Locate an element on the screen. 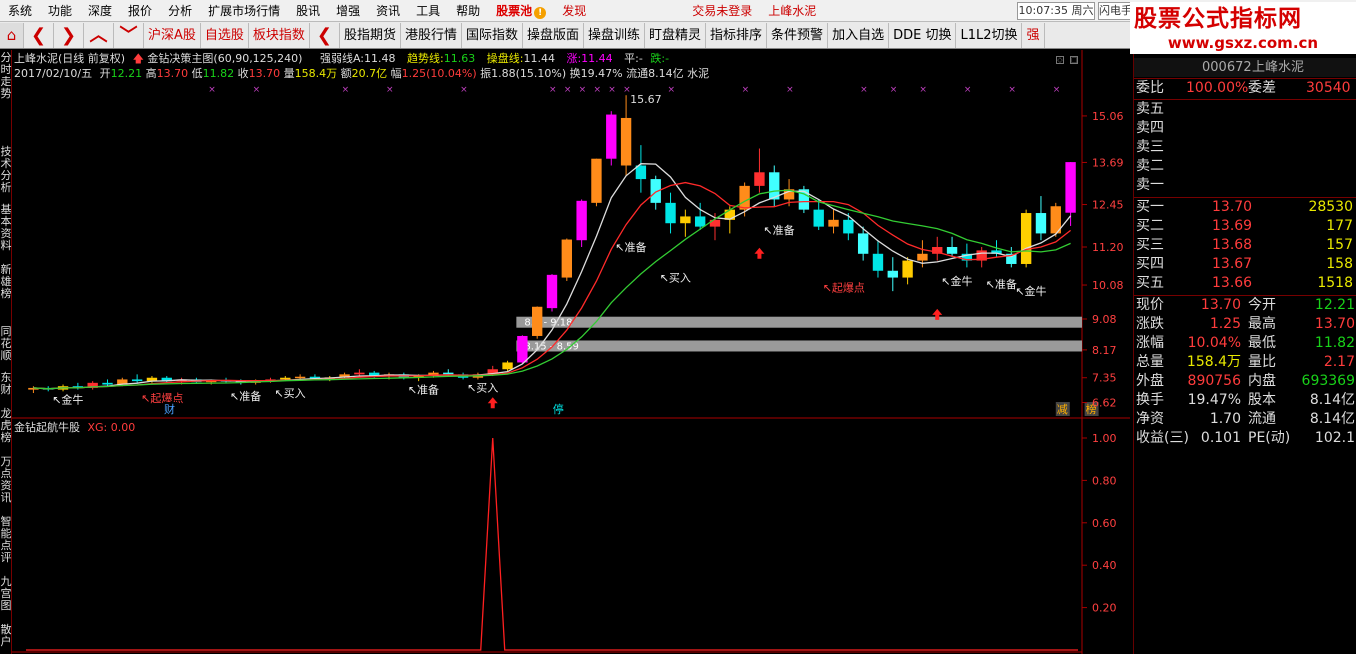  side-tab-new-list: 新雄榜 is located at coordinates (6, 282).